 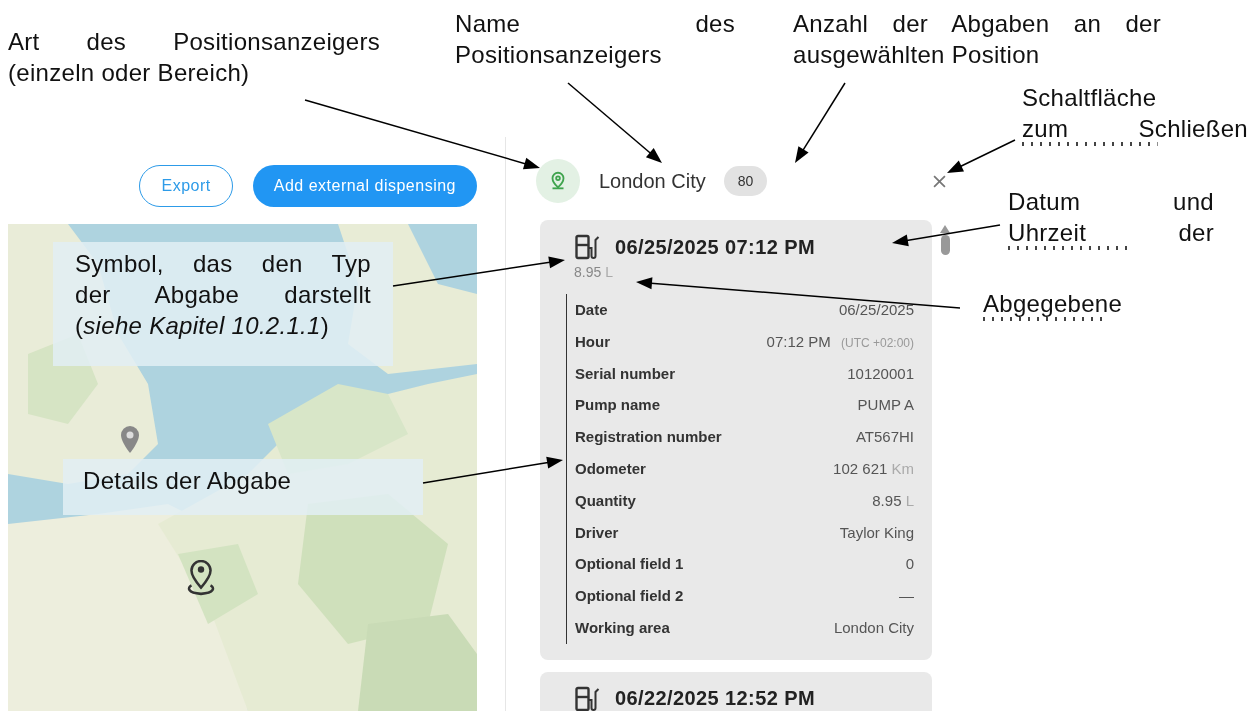 I want to click on detail-label: Registration number, so click(x=648, y=437).